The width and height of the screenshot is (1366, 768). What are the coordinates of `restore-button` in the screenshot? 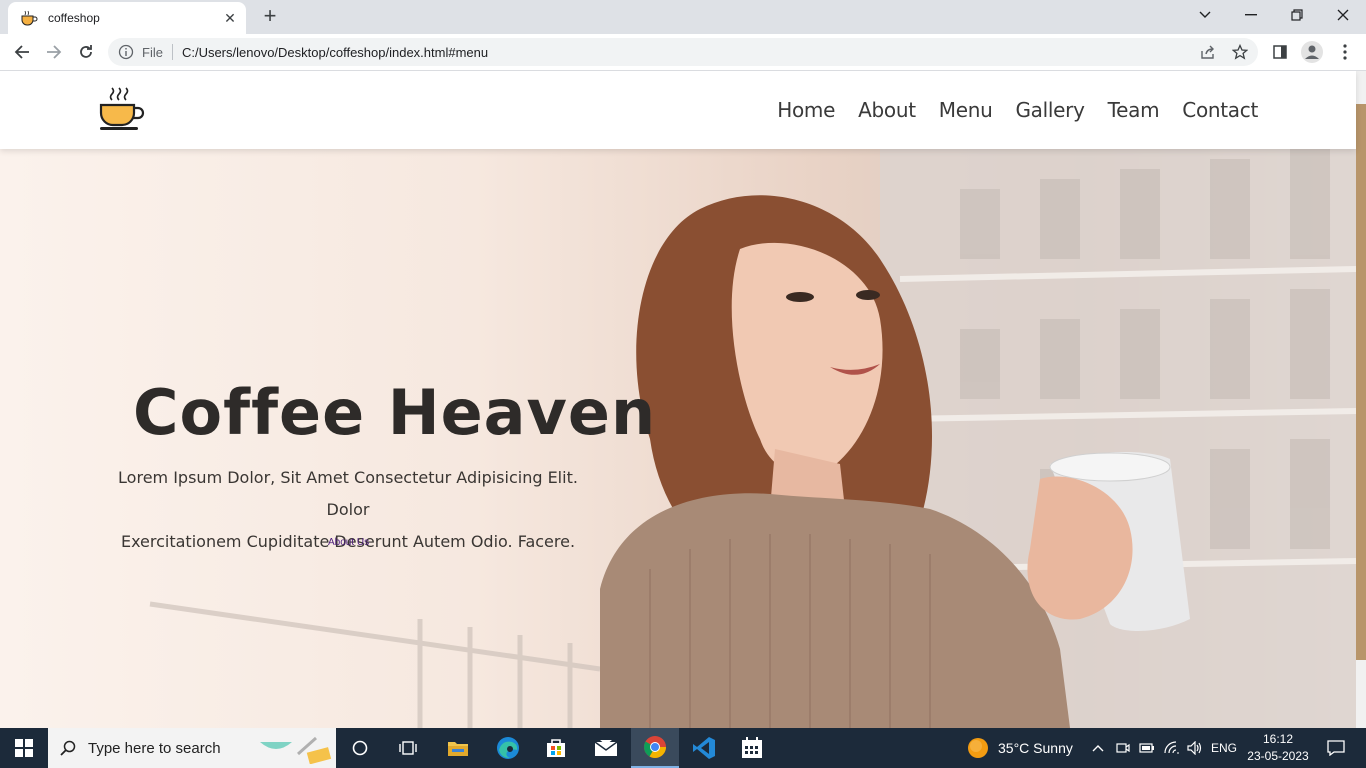 It's located at (1297, 15).